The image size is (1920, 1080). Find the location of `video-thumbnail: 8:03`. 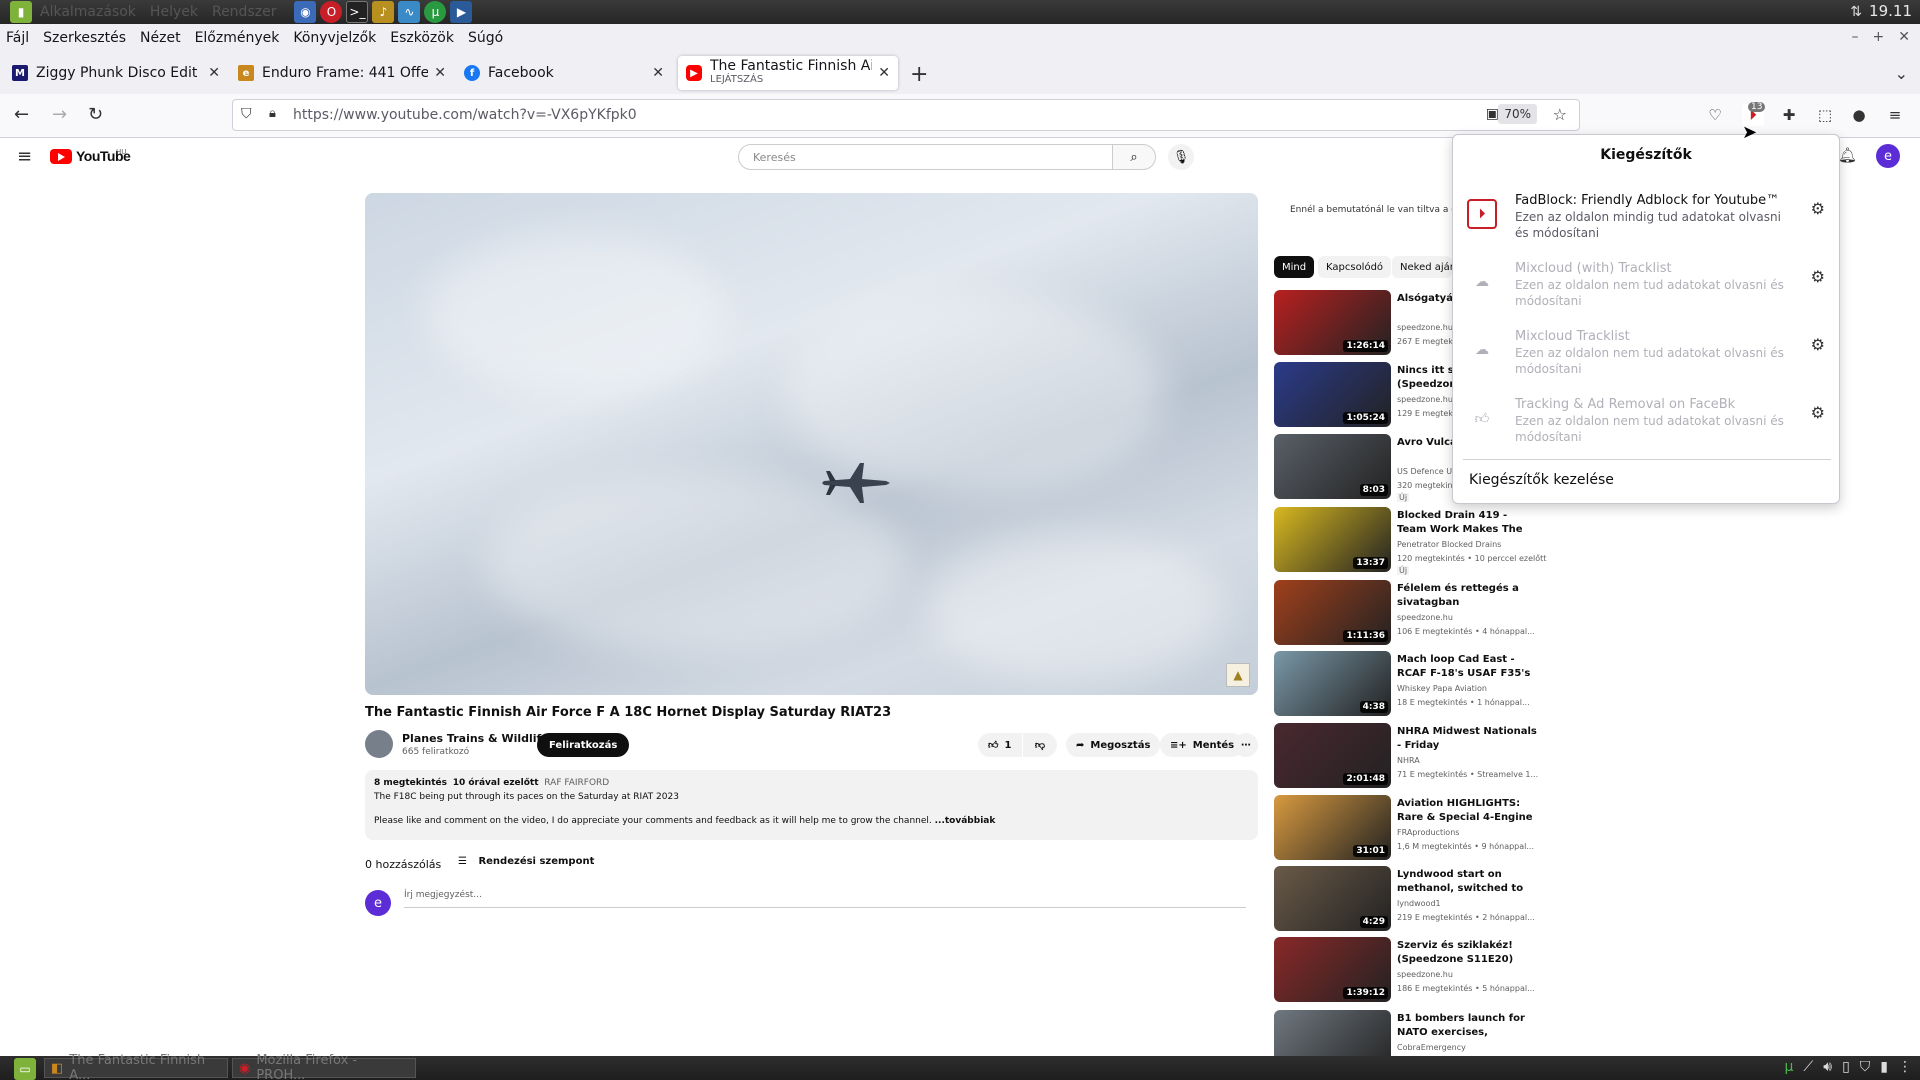

video-thumbnail: 8:03 is located at coordinates (1332, 466).